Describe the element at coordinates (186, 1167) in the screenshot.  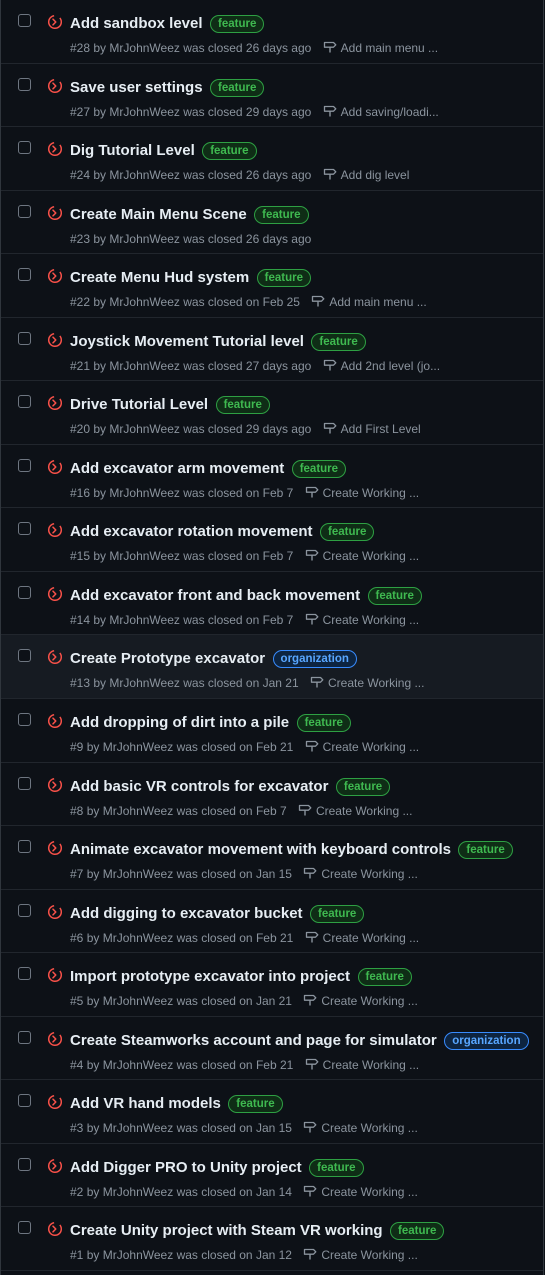
I see `issue-title-link: Add Digger PRO to Unity project` at that location.